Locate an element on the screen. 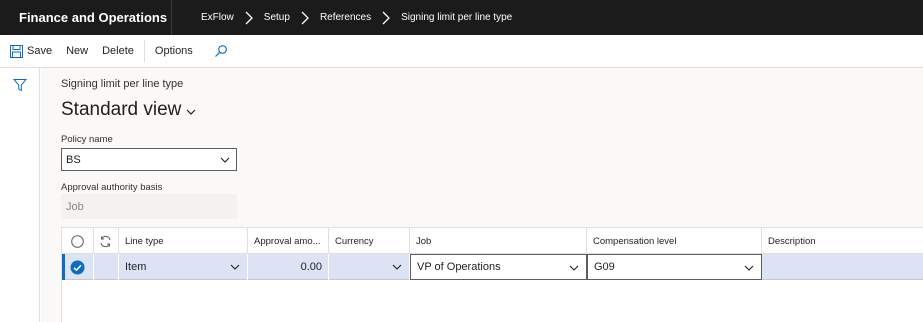  policy-name-select: BS is located at coordinates (149, 159).